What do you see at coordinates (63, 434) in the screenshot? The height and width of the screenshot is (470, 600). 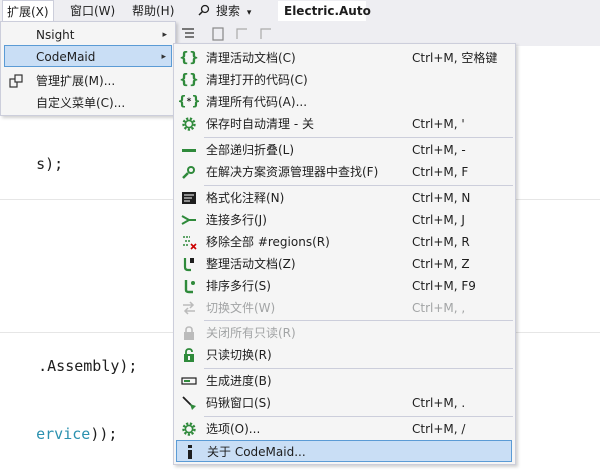 I see `code-line-3-type: ervice` at bounding box center [63, 434].